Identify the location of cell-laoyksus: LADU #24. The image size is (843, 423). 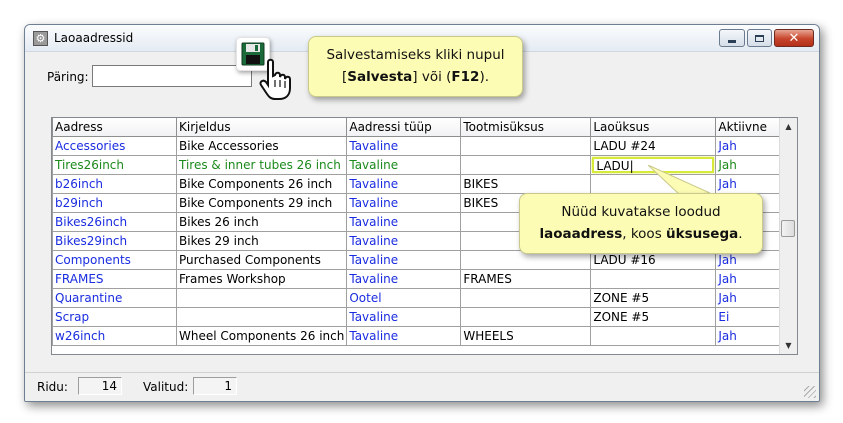
(653, 146).